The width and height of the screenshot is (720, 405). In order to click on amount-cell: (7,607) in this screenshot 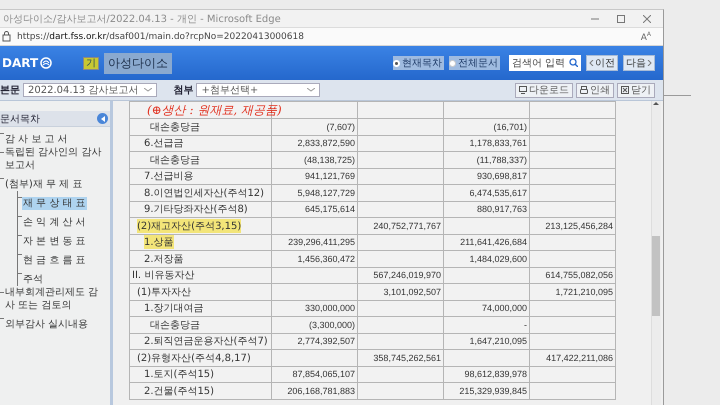, I will do `click(315, 126)`.